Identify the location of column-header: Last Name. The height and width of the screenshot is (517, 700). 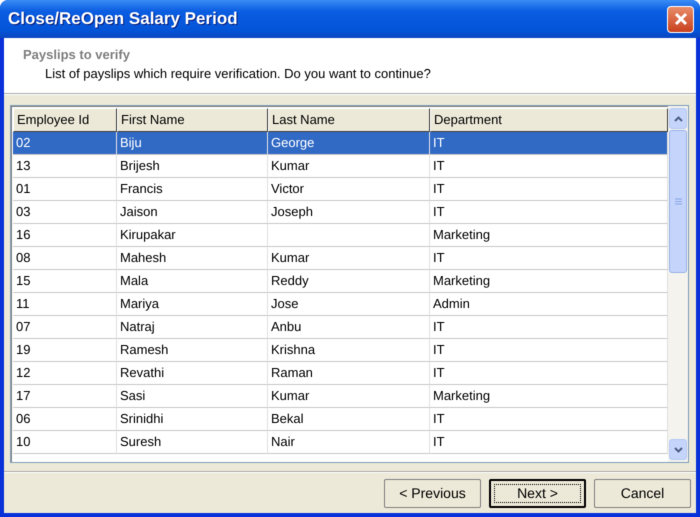
(349, 120).